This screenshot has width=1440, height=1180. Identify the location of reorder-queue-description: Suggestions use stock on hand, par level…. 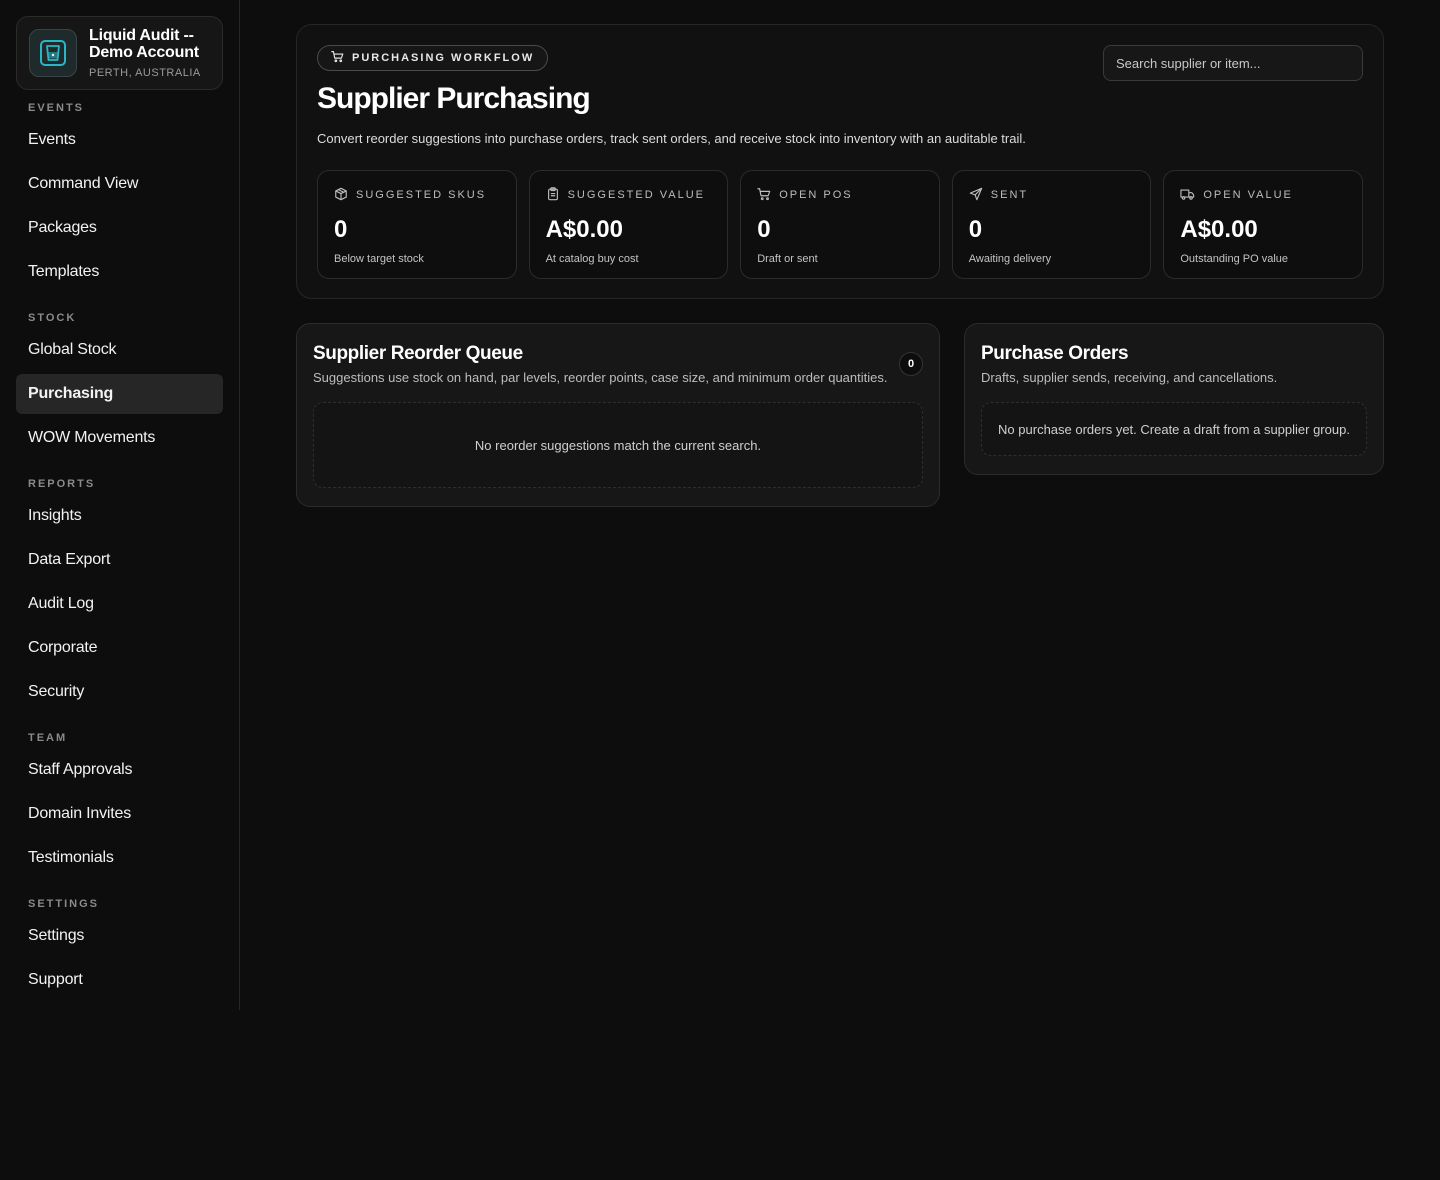
(600, 377).